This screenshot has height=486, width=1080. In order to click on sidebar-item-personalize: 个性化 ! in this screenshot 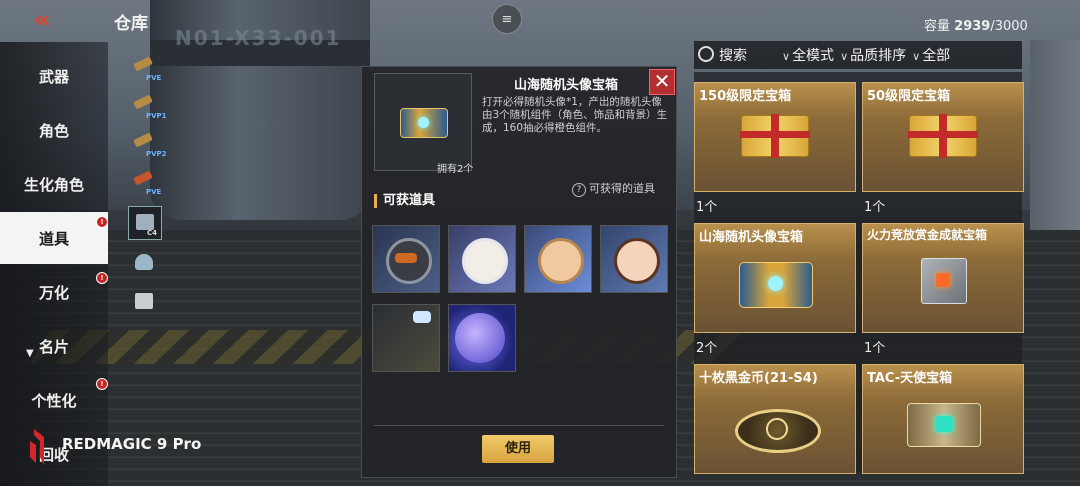, I will do `click(54, 400)`.